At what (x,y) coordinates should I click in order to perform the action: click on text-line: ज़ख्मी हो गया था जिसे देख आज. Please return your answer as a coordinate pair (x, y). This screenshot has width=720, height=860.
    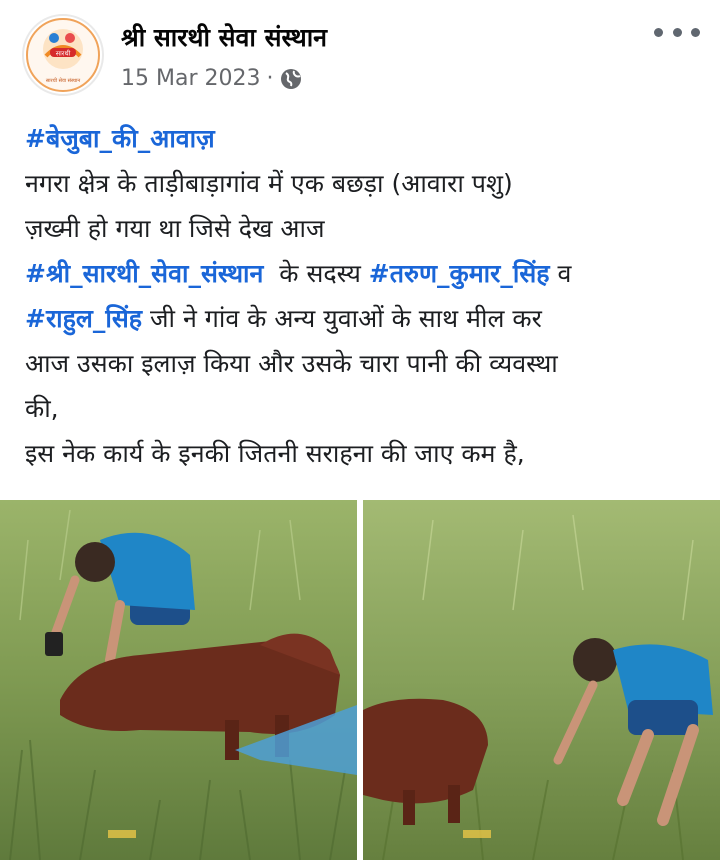
    Looking at the image, I should click on (175, 228).